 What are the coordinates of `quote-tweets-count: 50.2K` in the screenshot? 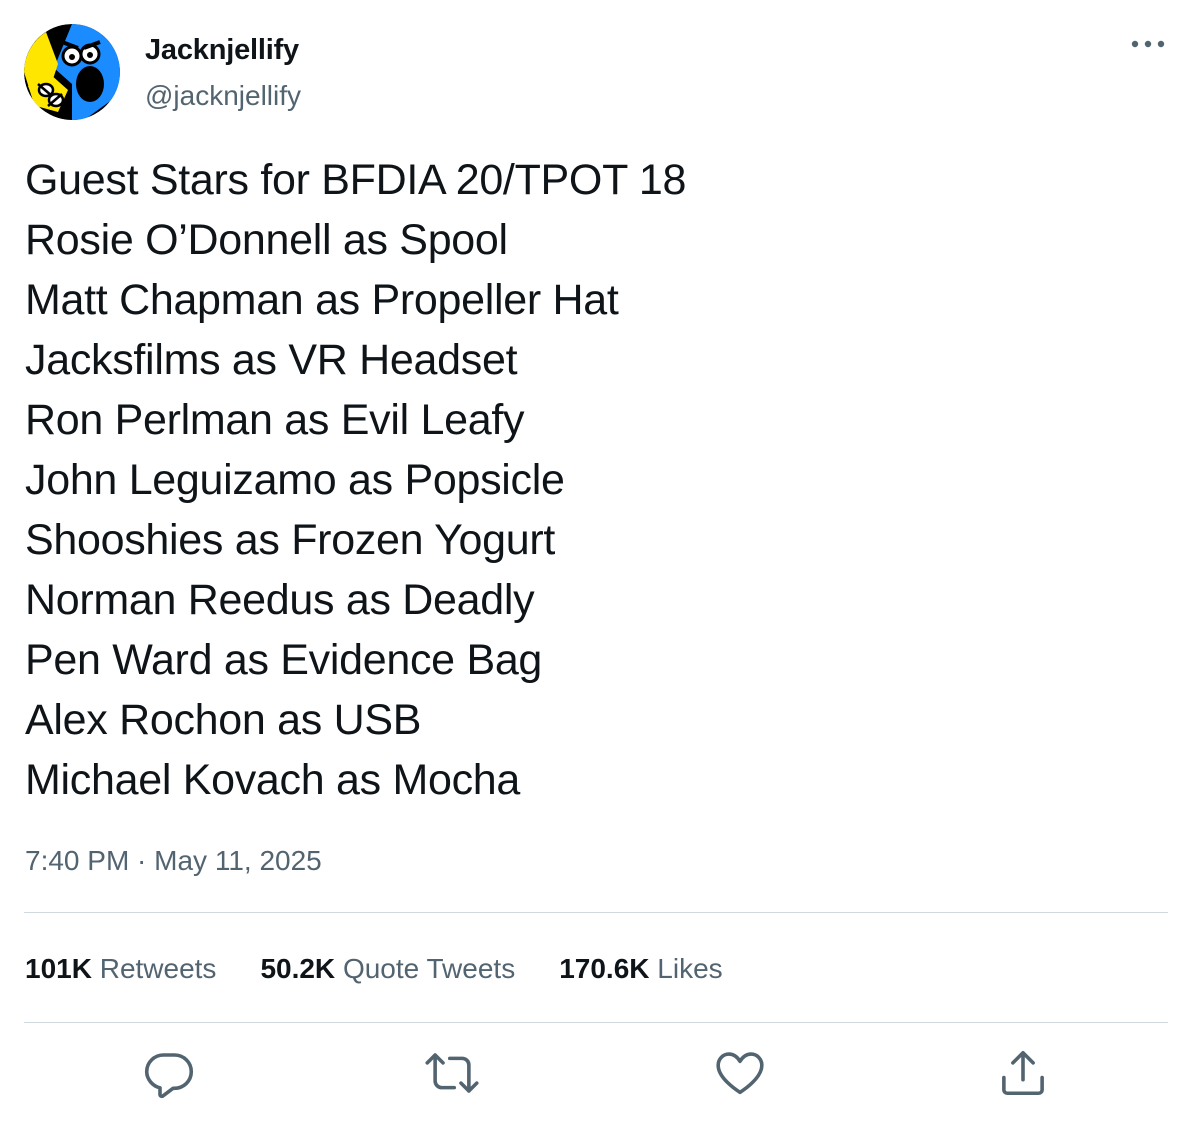 It's located at (298, 968).